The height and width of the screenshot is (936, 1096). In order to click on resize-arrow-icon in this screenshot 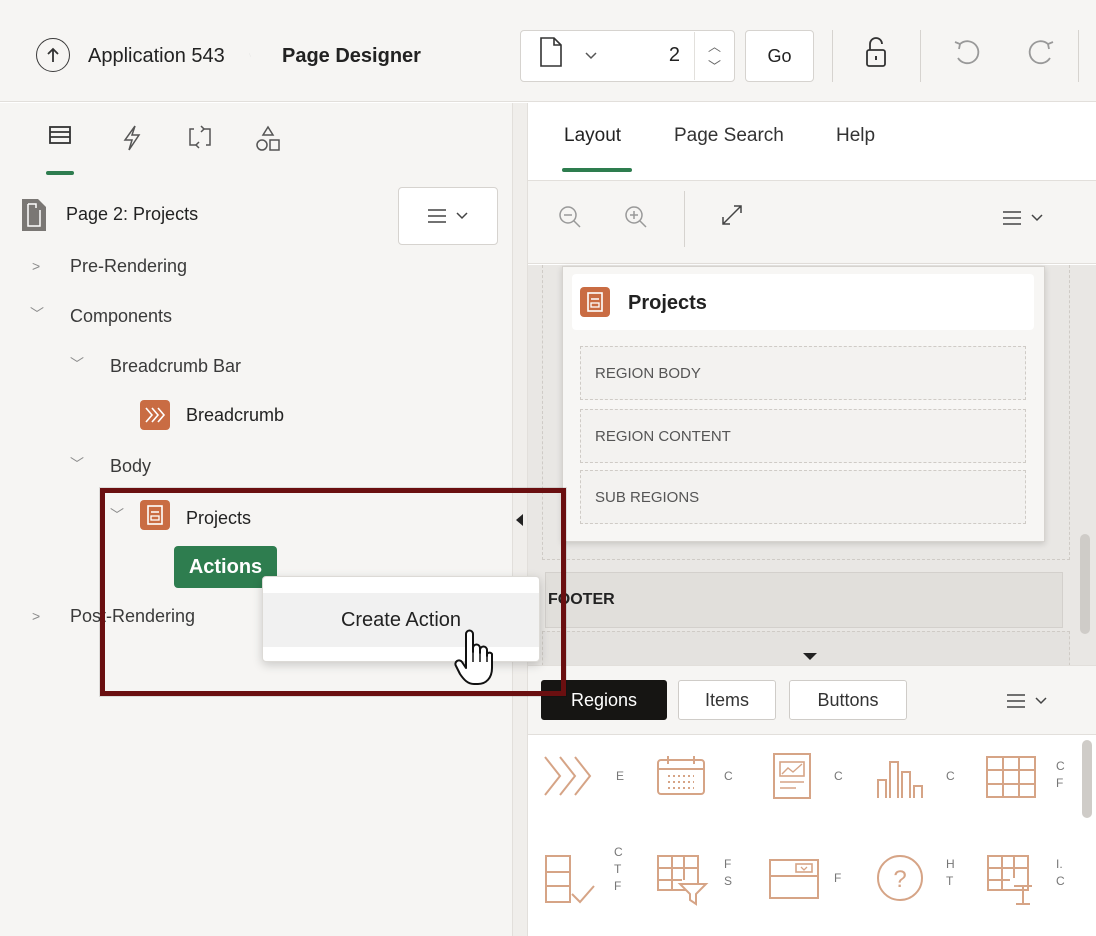, I will do `click(810, 656)`.